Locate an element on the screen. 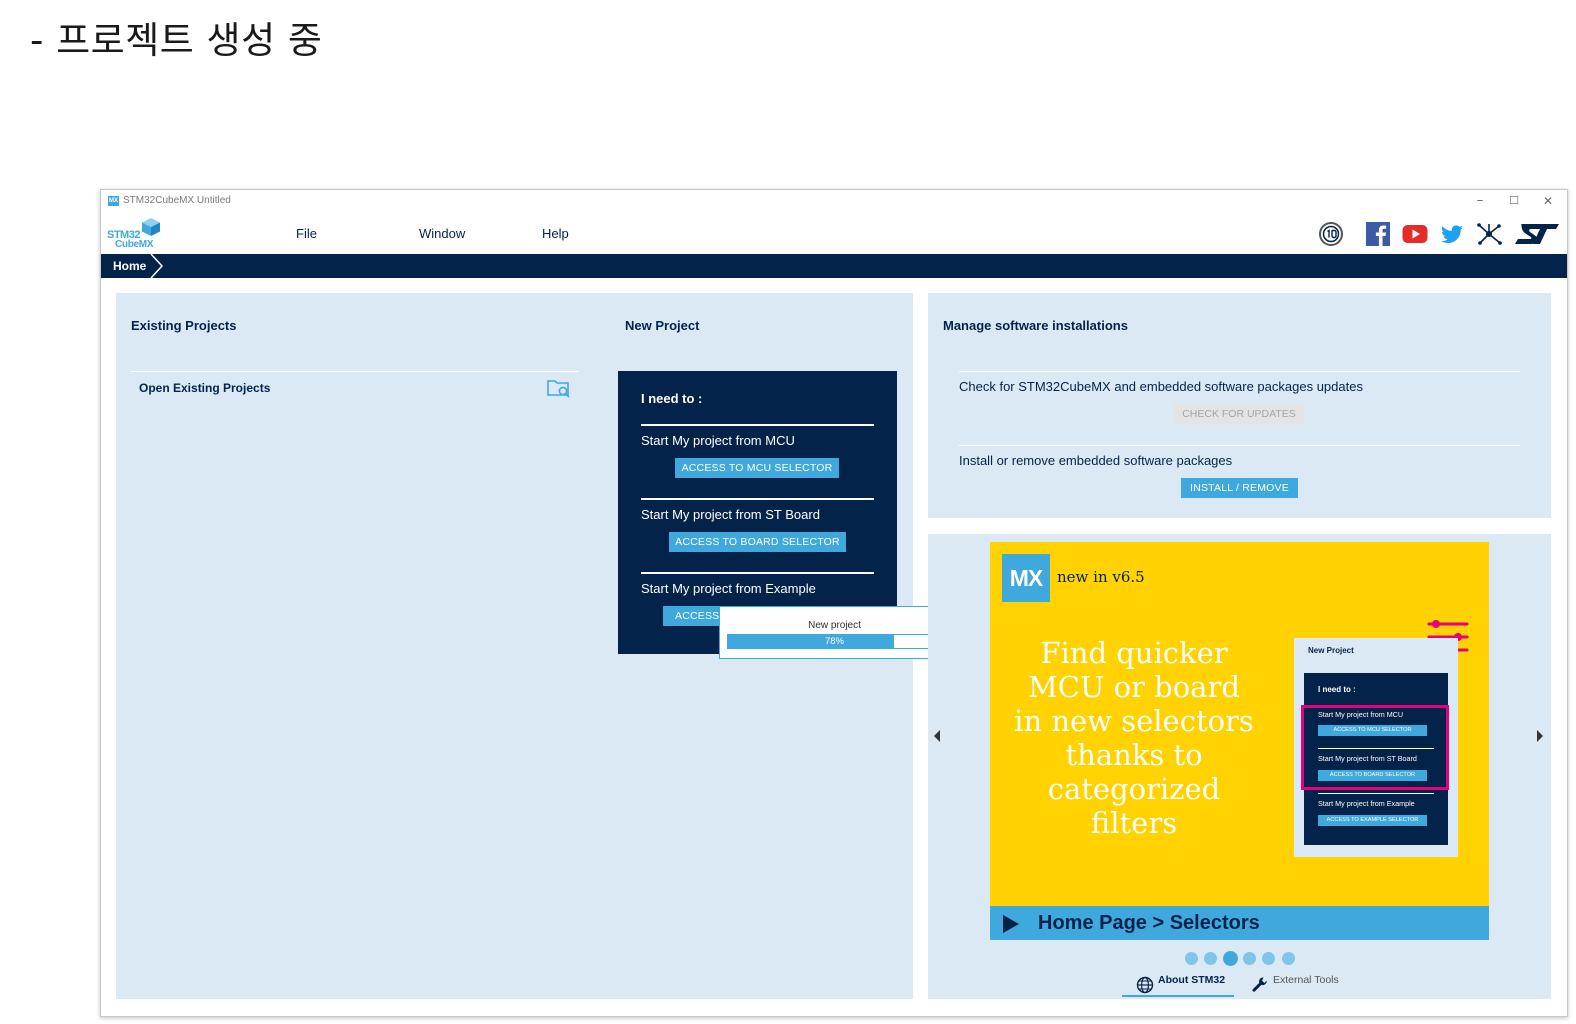  mini-divider is located at coordinates (1376, 793).